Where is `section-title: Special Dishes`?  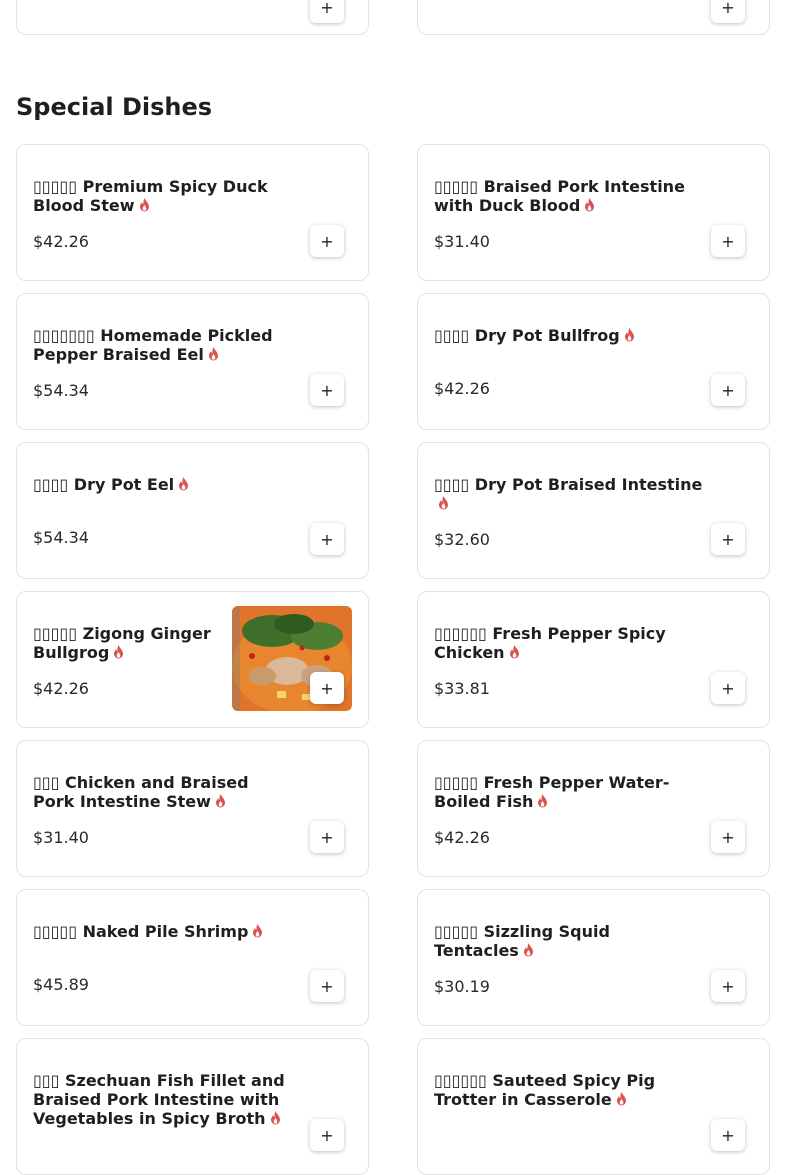 section-title: Special Dishes is located at coordinates (114, 107).